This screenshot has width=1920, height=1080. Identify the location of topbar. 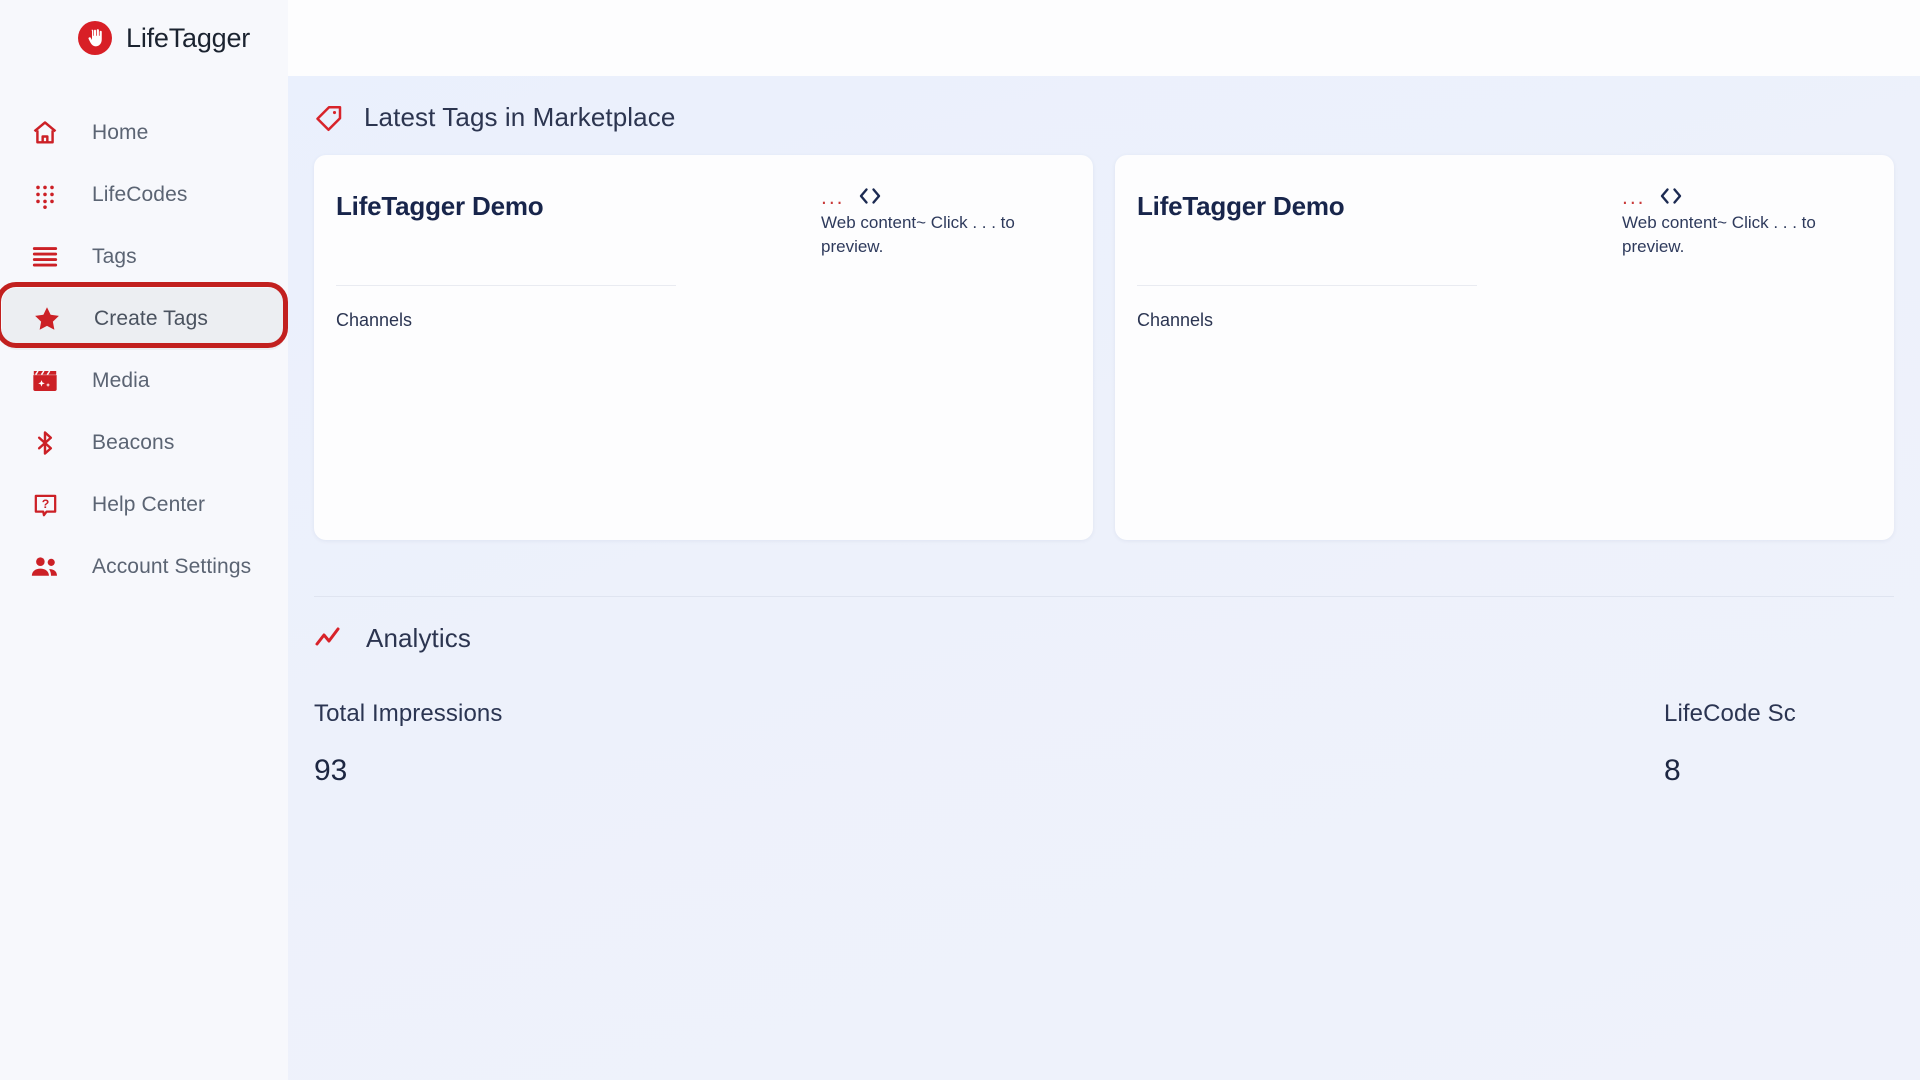
(1104, 38).